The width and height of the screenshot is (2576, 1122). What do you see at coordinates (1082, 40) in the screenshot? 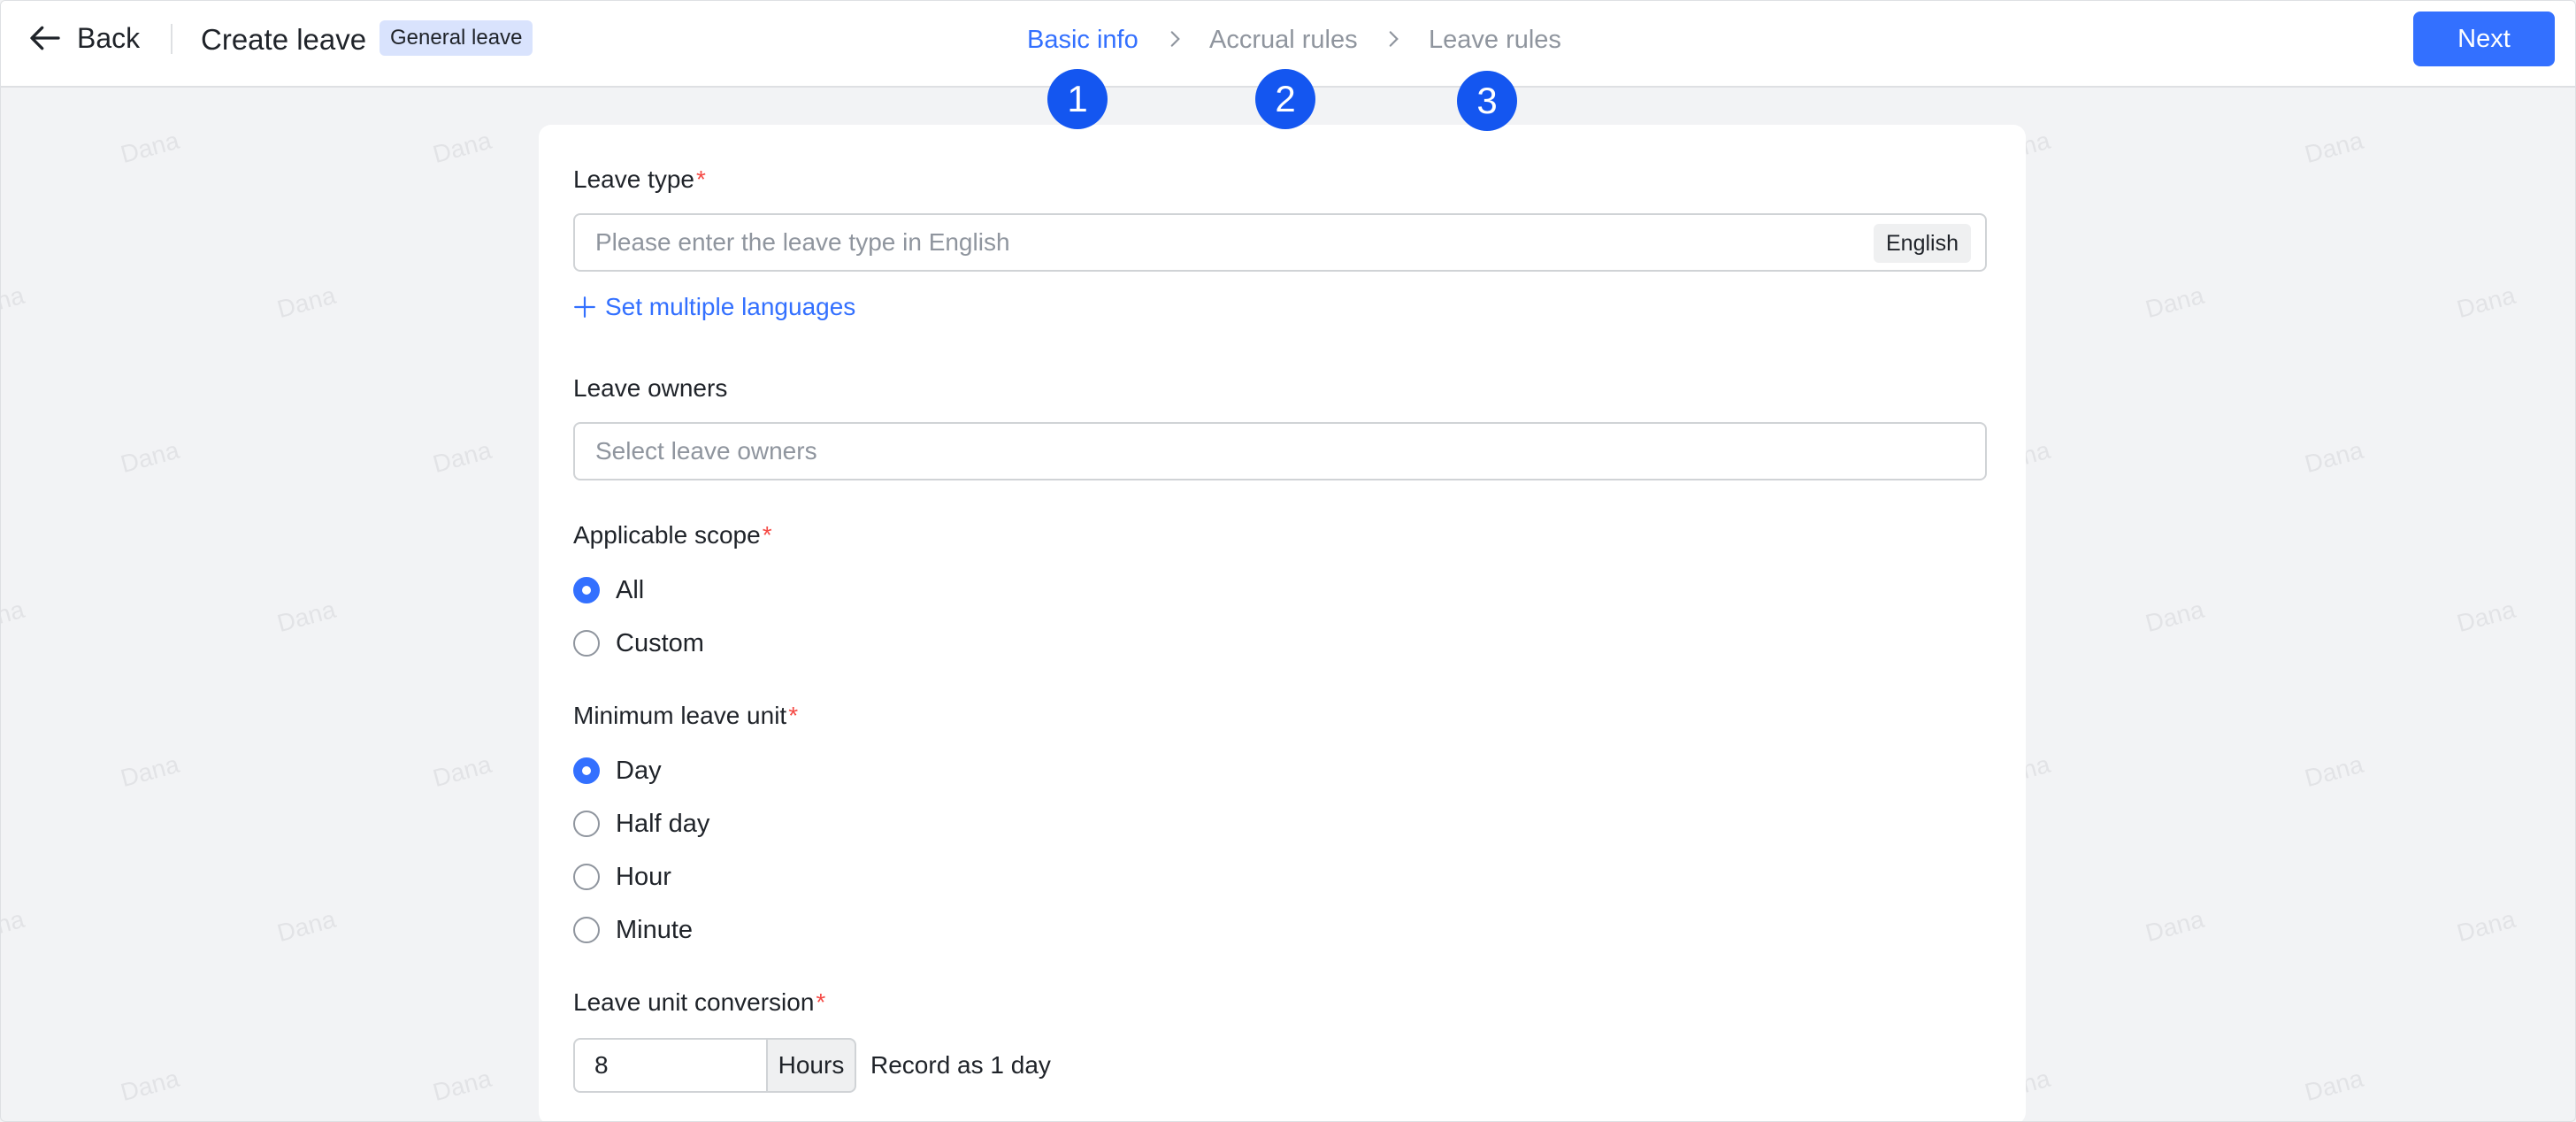
I see `step-basic-info: Basic info` at bounding box center [1082, 40].